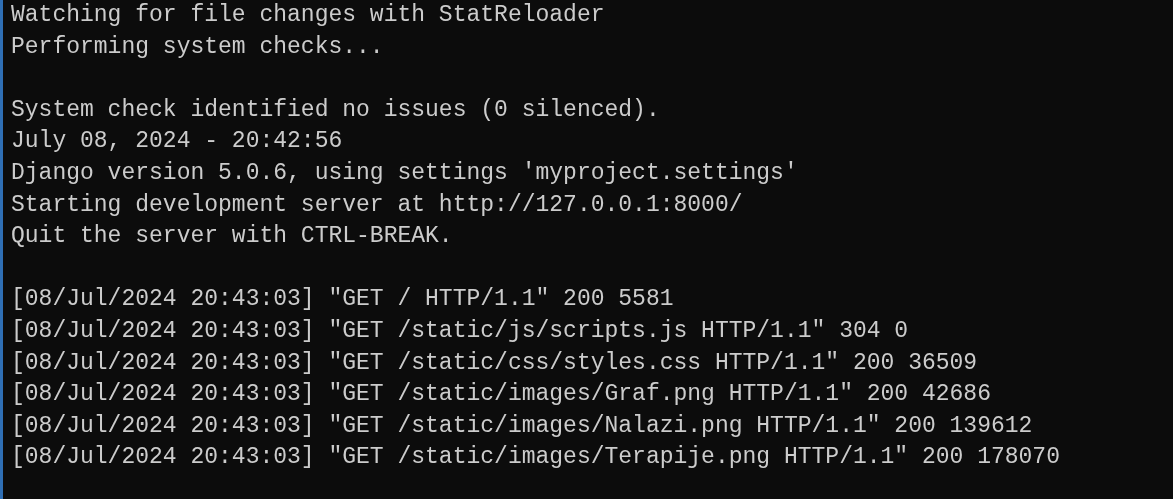 The height and width of the screenshot is (499, 1173). Describe the element at coordinates (460, 331) in the screenshot. I see `console-line: [08/Jul/2024 20:43:03] "GET /static/js/scripts.js HTTP/1.1" 304 0` at that location.